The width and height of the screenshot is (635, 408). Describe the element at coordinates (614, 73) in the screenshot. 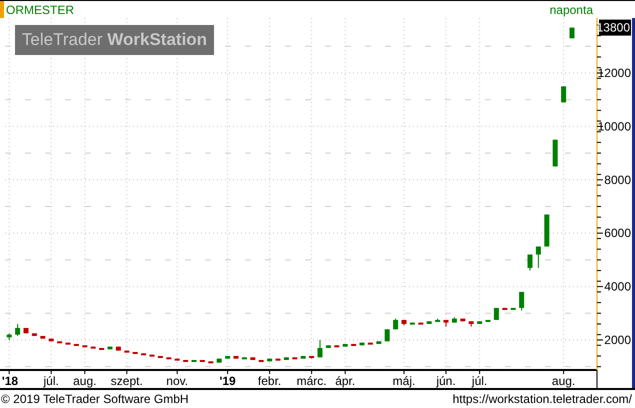

I see `y-axis-label: 12000` at that location.